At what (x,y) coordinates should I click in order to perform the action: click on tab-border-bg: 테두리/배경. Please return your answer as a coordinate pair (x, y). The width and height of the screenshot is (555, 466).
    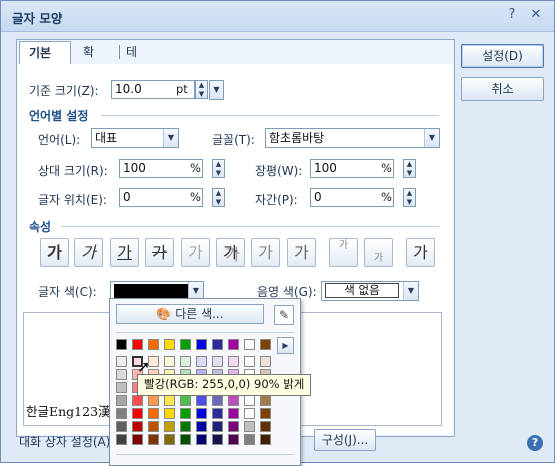
    Looking at the image, I should click on (133, 94).